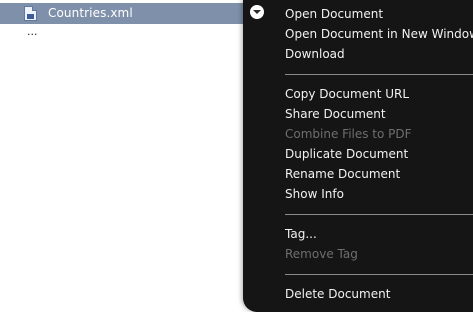 This screenshot has height=312, width=473. I want to click on menu-item-delete: Delete Document, so click(337, 294).